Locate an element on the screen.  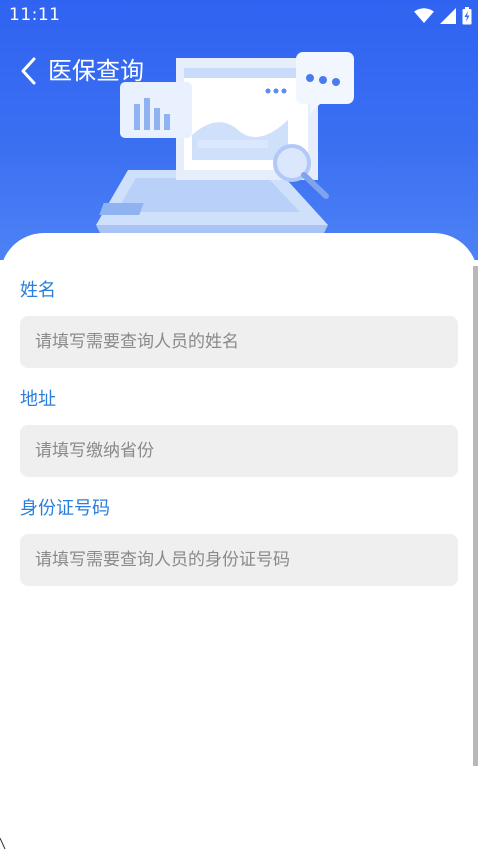
signal-icon is located at coordinates (448, 16).